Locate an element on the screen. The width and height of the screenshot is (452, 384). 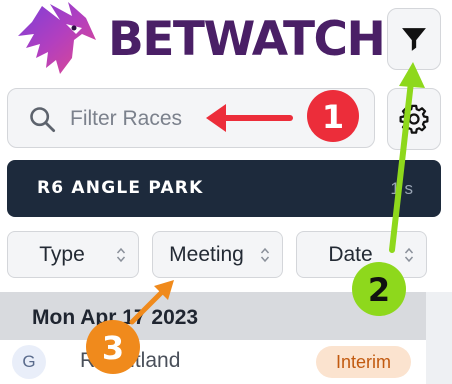
search-input is located at coordinates (215, 119).